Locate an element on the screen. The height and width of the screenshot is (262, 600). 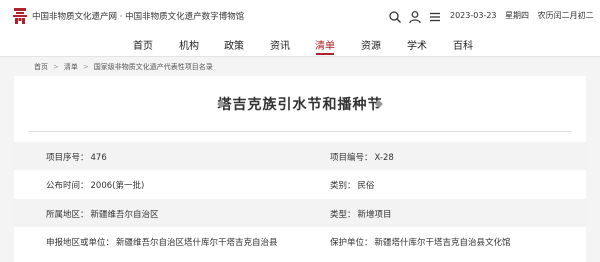
breadcrumb-list: 清单 is located at coordinates (71, 67).